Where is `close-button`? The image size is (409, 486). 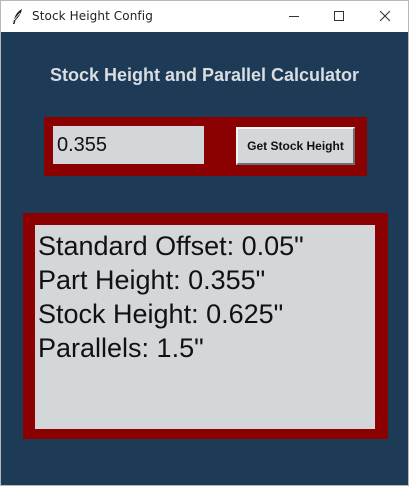 close-button is located at coordinates (385, 16).